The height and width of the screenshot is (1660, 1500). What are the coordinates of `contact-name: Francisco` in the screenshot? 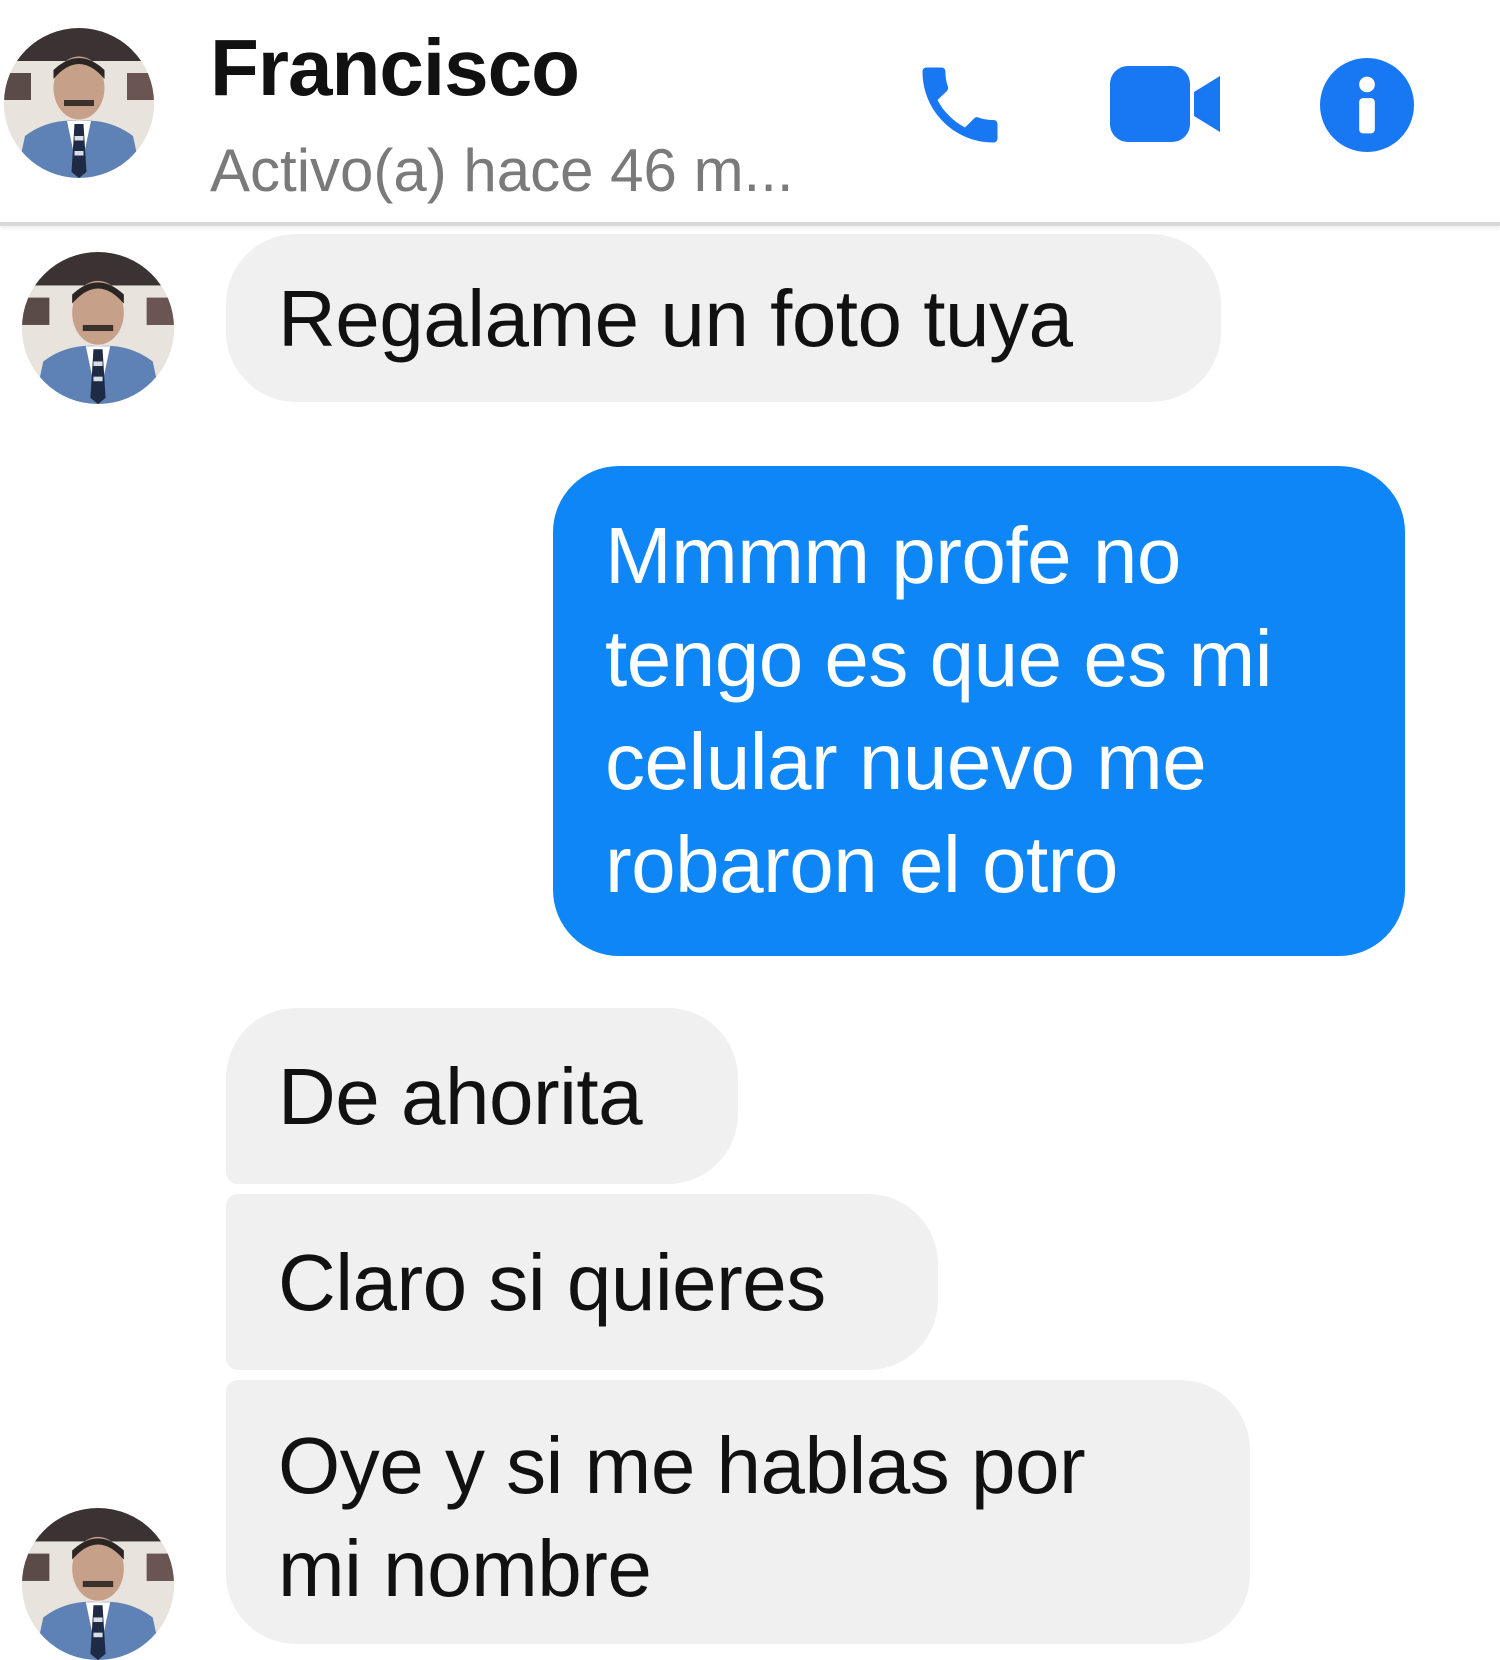 It's located at (395, 68).